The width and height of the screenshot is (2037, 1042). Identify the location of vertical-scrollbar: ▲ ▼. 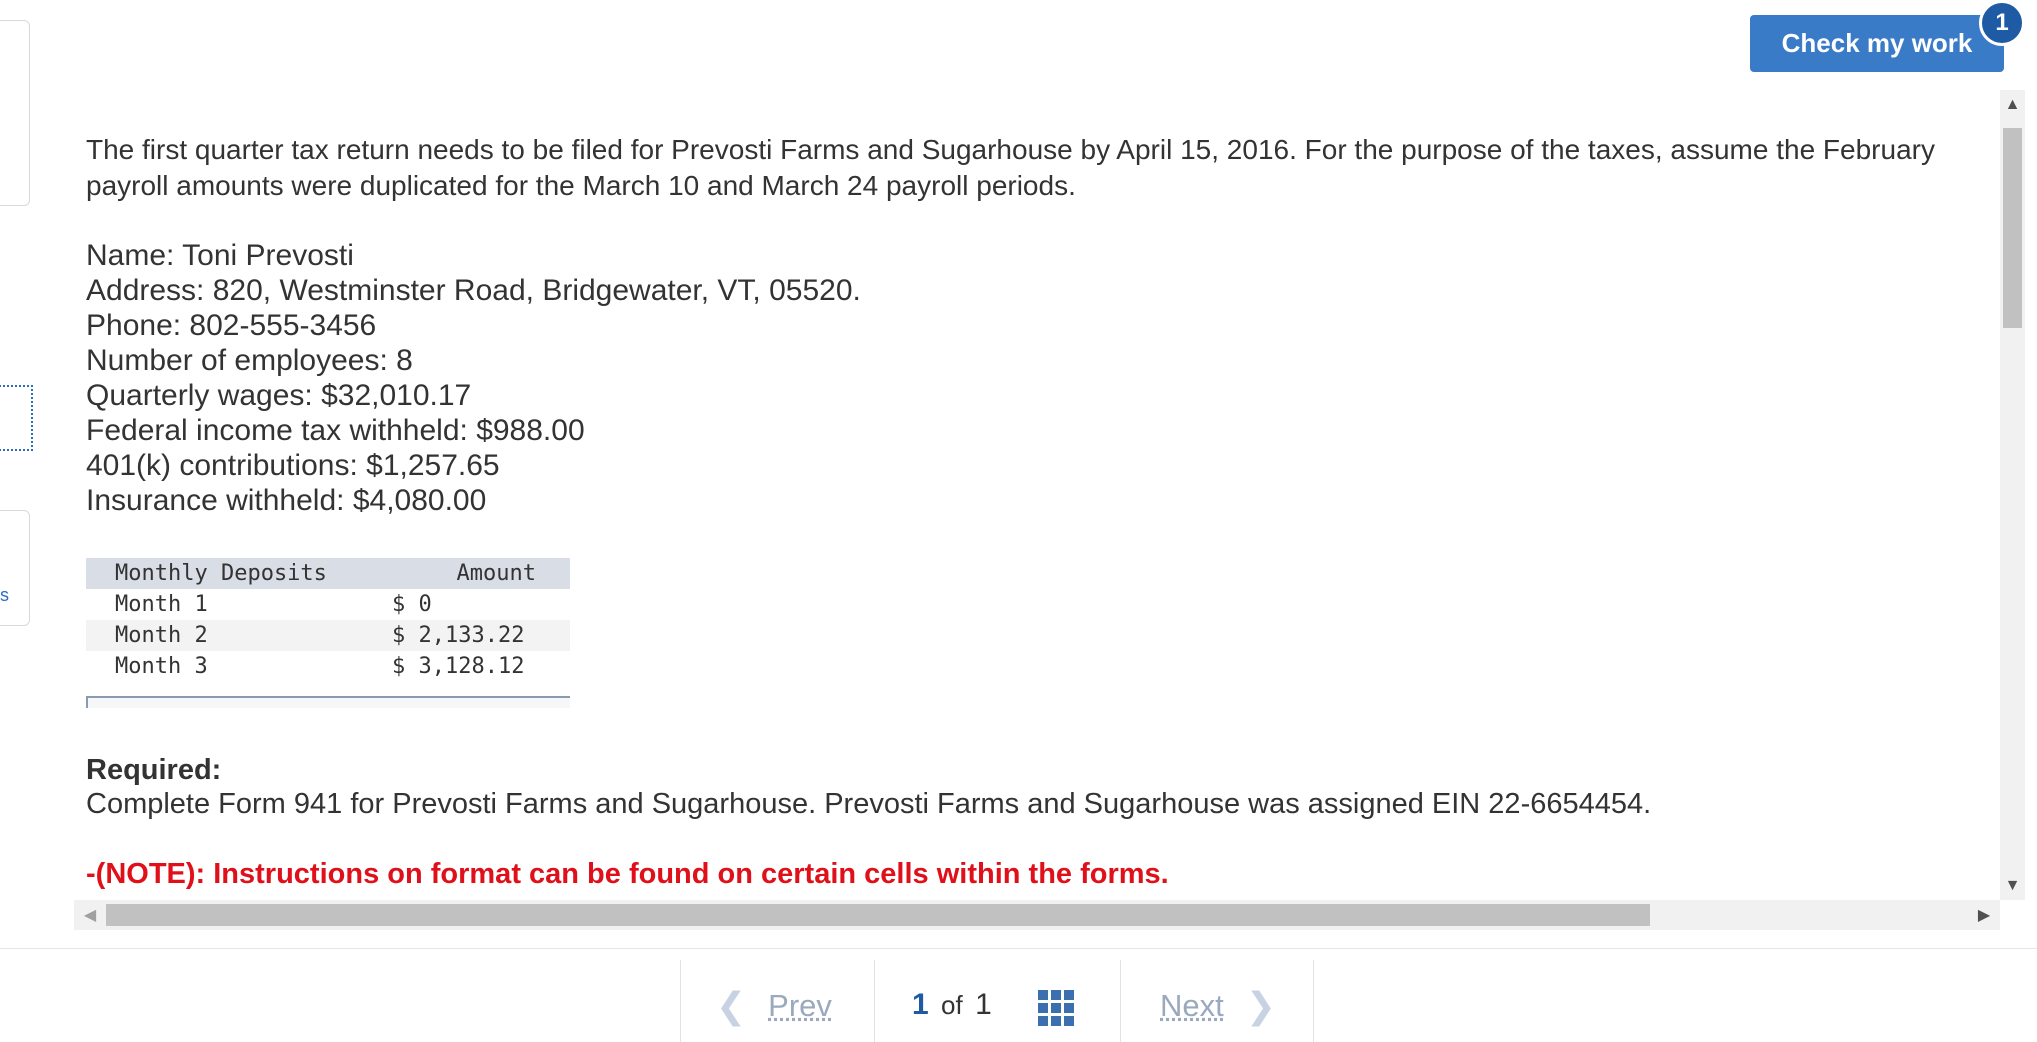
(2012, 495).